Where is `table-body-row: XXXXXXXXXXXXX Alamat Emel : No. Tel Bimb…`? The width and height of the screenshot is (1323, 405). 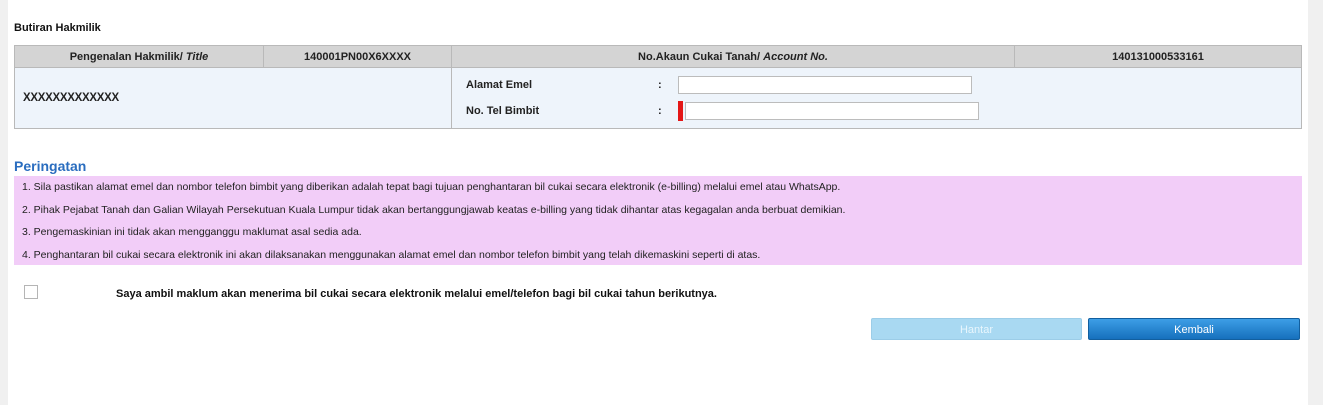
table-body-row: XXXXXXXXXXXXX Alamat Emel : No. Tel Bimb… is located at coordinates (658, 98).